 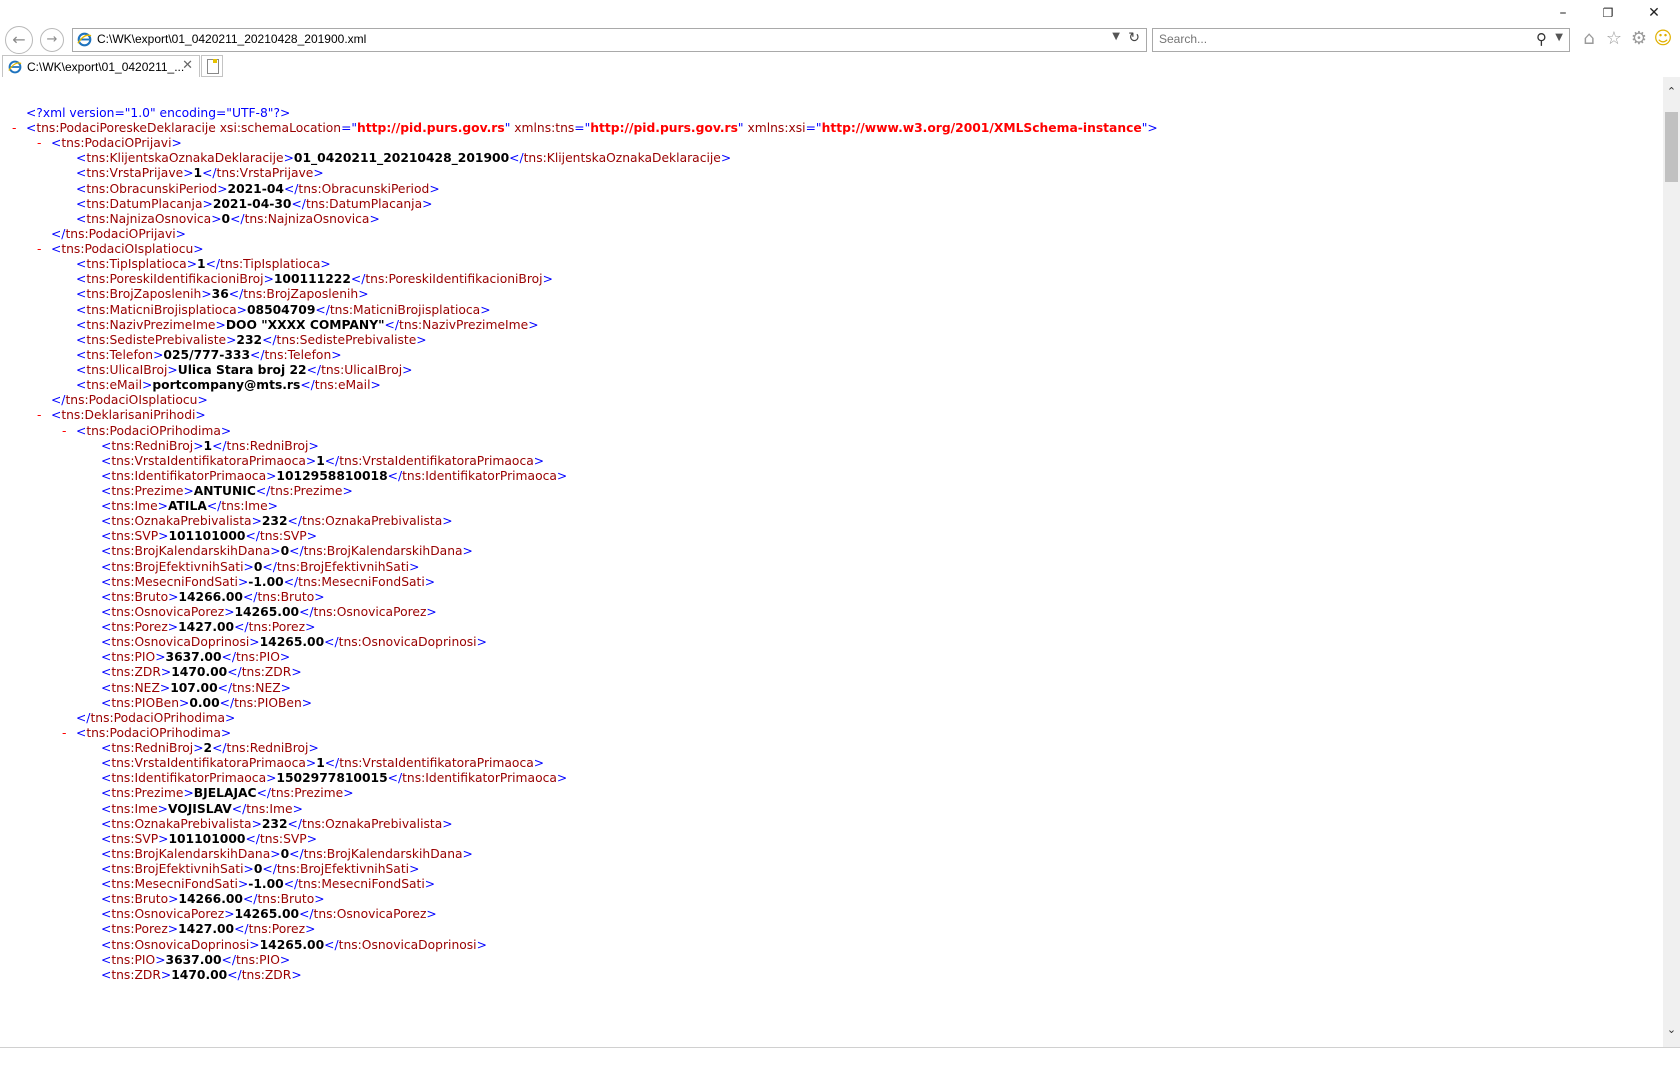 I want to click on xml-tag-name: tns:Porez, so click(x=139, y=627).